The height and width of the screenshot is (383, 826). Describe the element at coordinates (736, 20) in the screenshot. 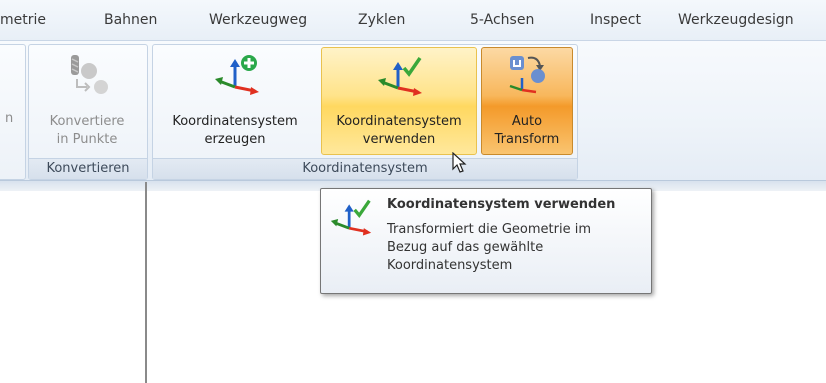

I see `tab-werkzeugdesign: Werkzeugdesign` at that location.